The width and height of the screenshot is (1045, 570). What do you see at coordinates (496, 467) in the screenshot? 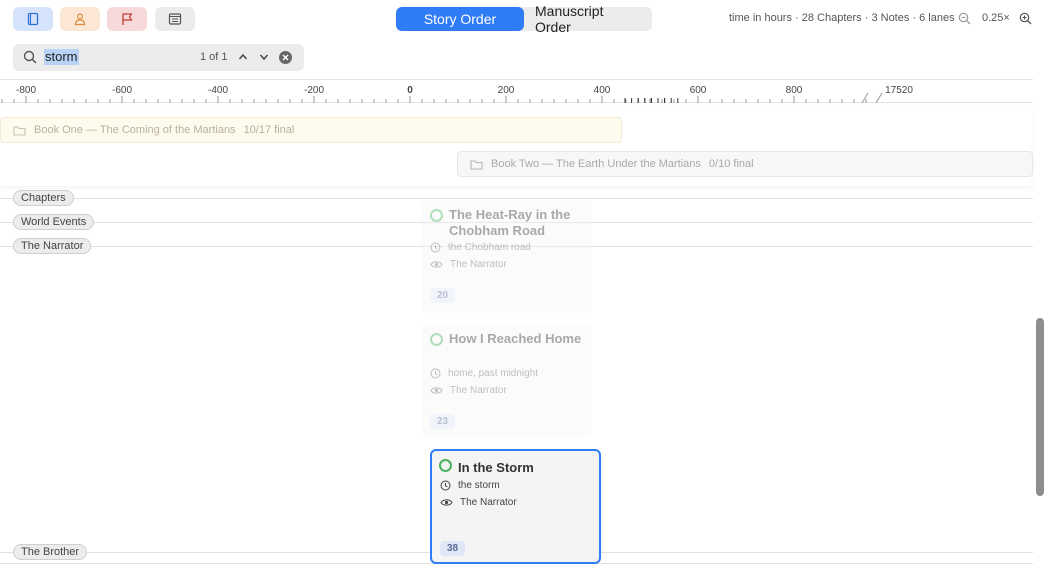
I see `chapter-title: In the Storm` at bounding box center [496, 467].